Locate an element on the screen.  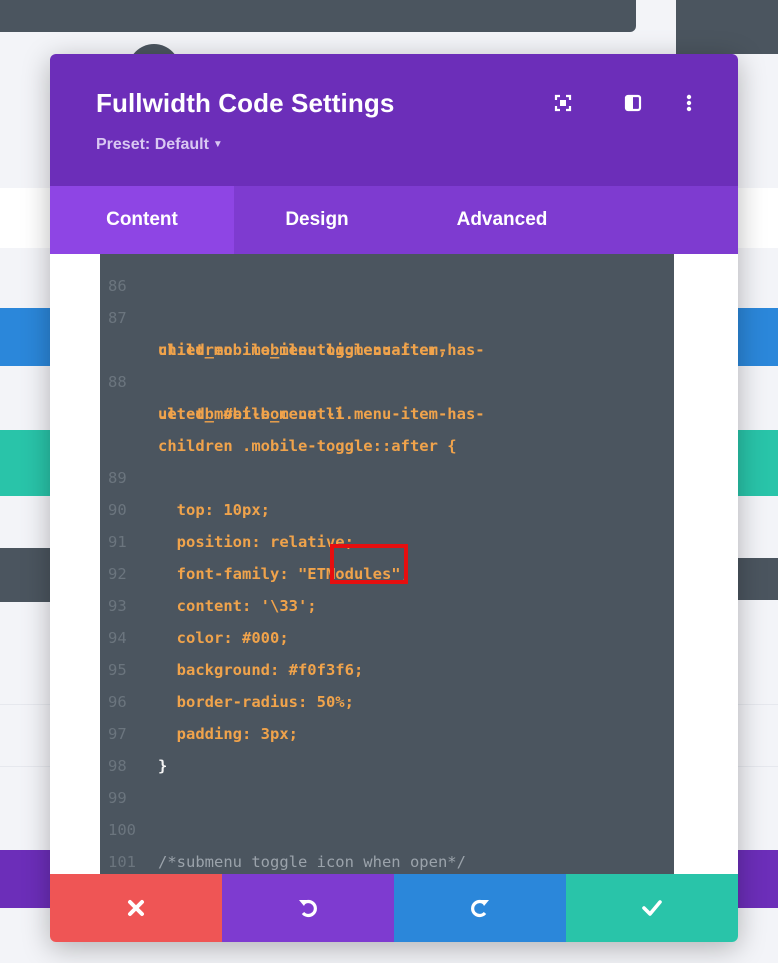
code-line: 92 content: '\33'; is located at coordinates (208, 570).